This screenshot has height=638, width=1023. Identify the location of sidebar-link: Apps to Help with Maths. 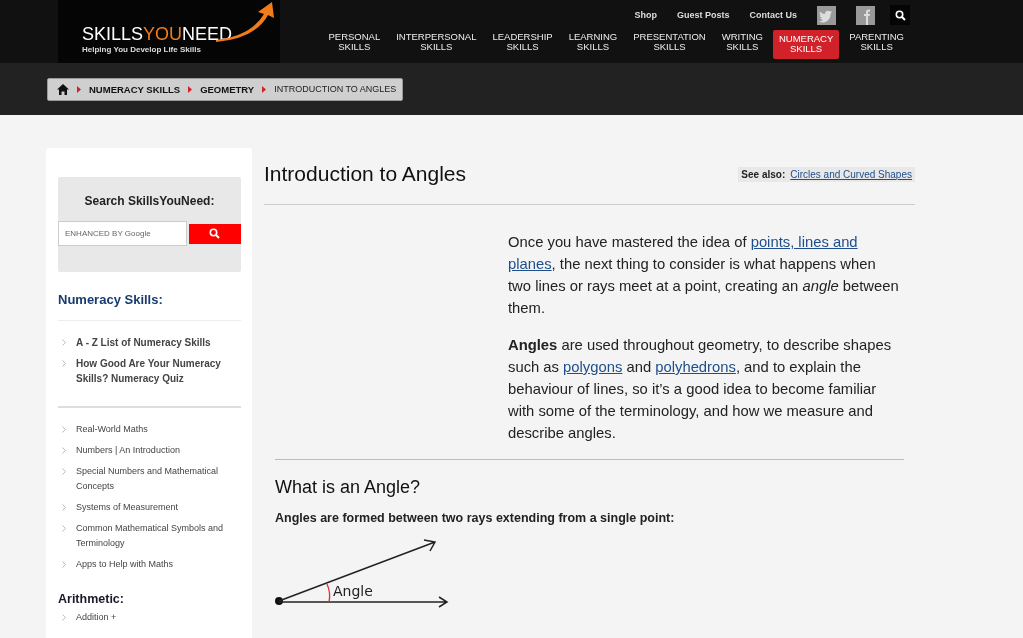
(125, 564).